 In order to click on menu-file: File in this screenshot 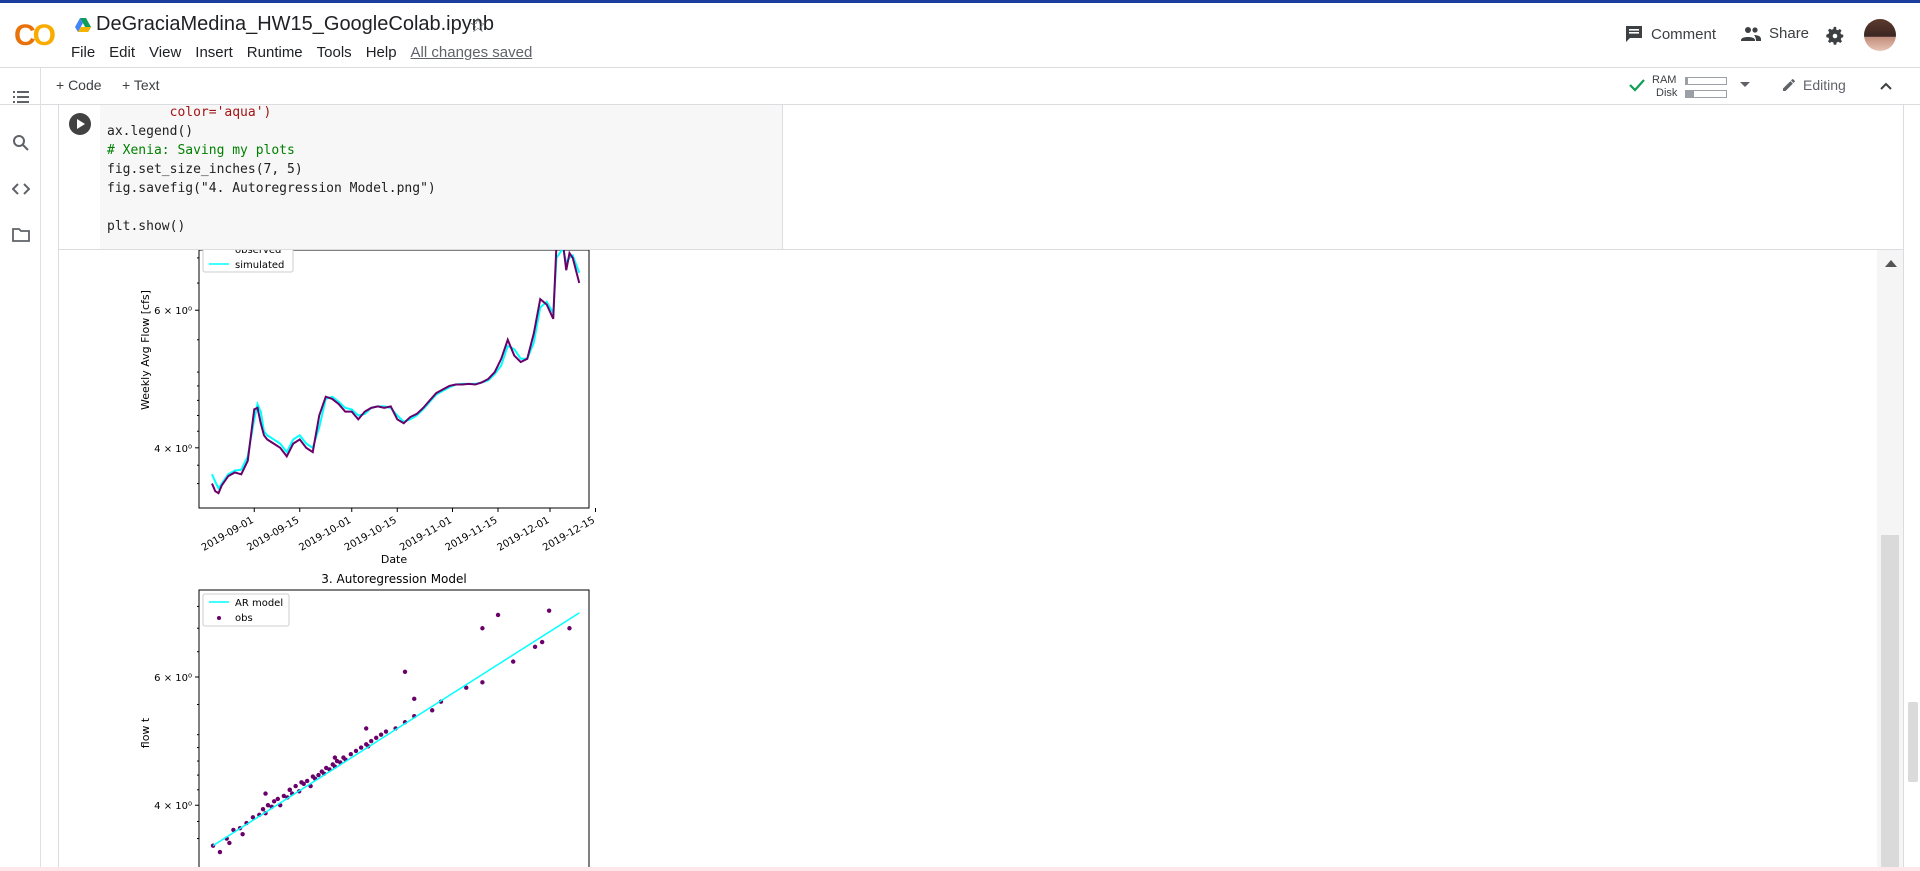, I will do `click(83, 52)`.